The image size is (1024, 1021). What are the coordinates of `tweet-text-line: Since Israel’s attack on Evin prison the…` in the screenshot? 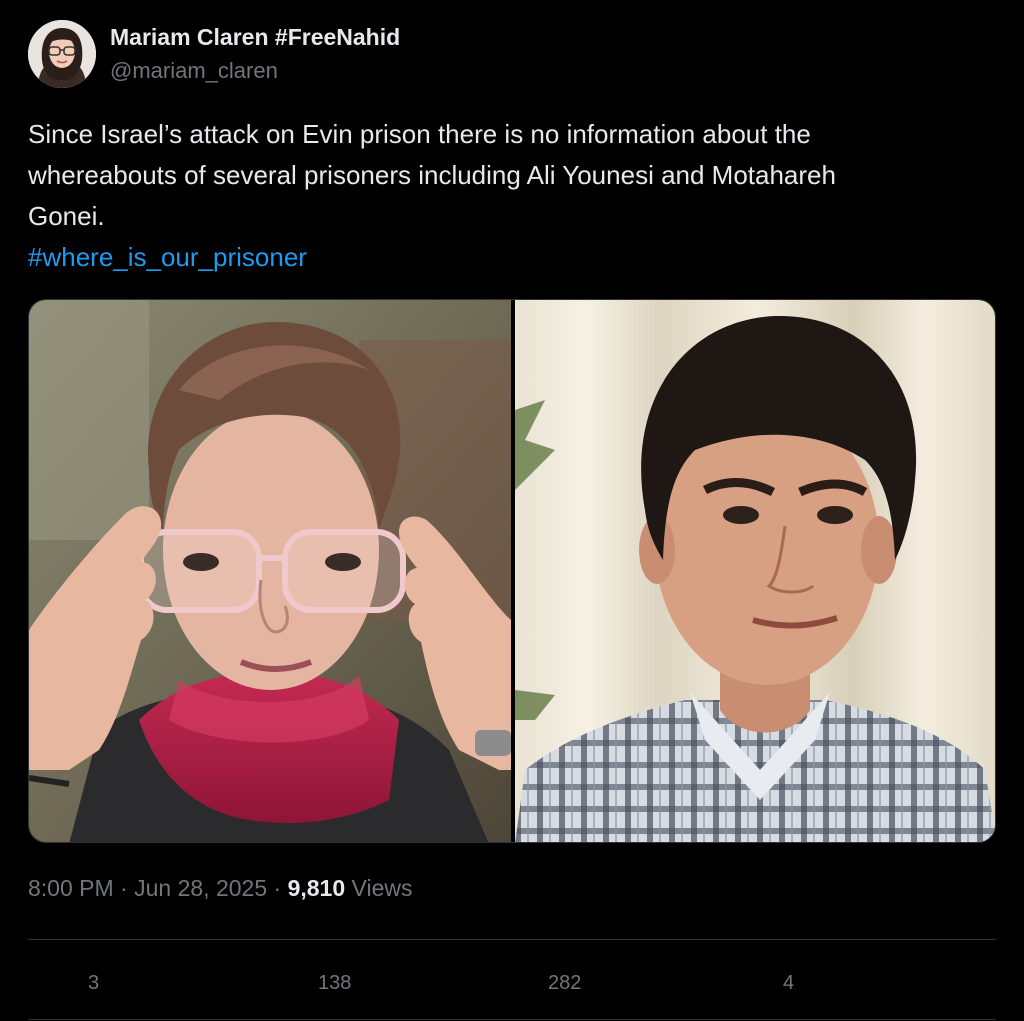 It's located at (419, 134).